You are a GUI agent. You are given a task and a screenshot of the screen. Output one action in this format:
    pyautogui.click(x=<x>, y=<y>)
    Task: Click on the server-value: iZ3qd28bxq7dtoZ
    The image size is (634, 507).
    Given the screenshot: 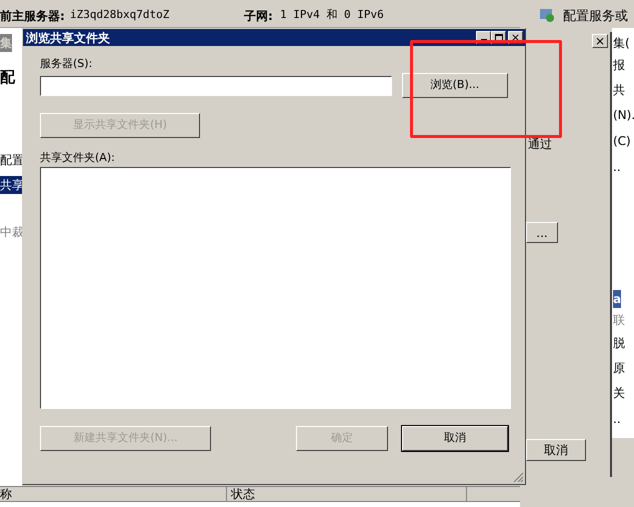 What is the action you would take?
    pyautogui.click(x=120, y=15)
    